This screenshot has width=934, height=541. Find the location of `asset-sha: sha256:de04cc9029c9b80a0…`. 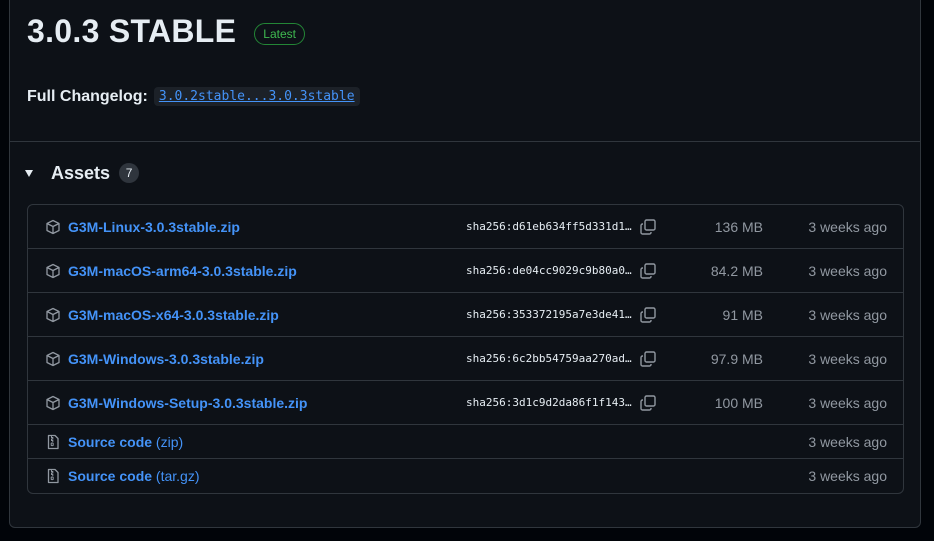

asset-sha: sha256:de04cc9029c9b80a0… is located at coordinates (549, 270).